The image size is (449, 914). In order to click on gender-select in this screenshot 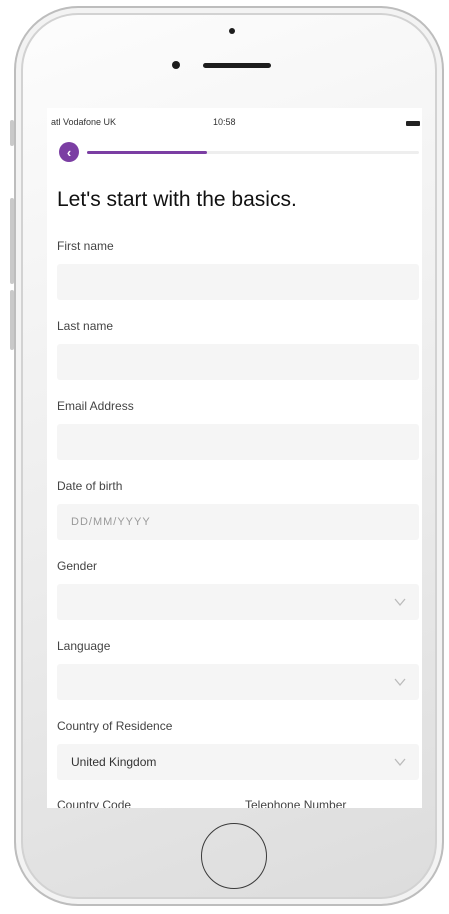, I will do `click(238, 602)`.